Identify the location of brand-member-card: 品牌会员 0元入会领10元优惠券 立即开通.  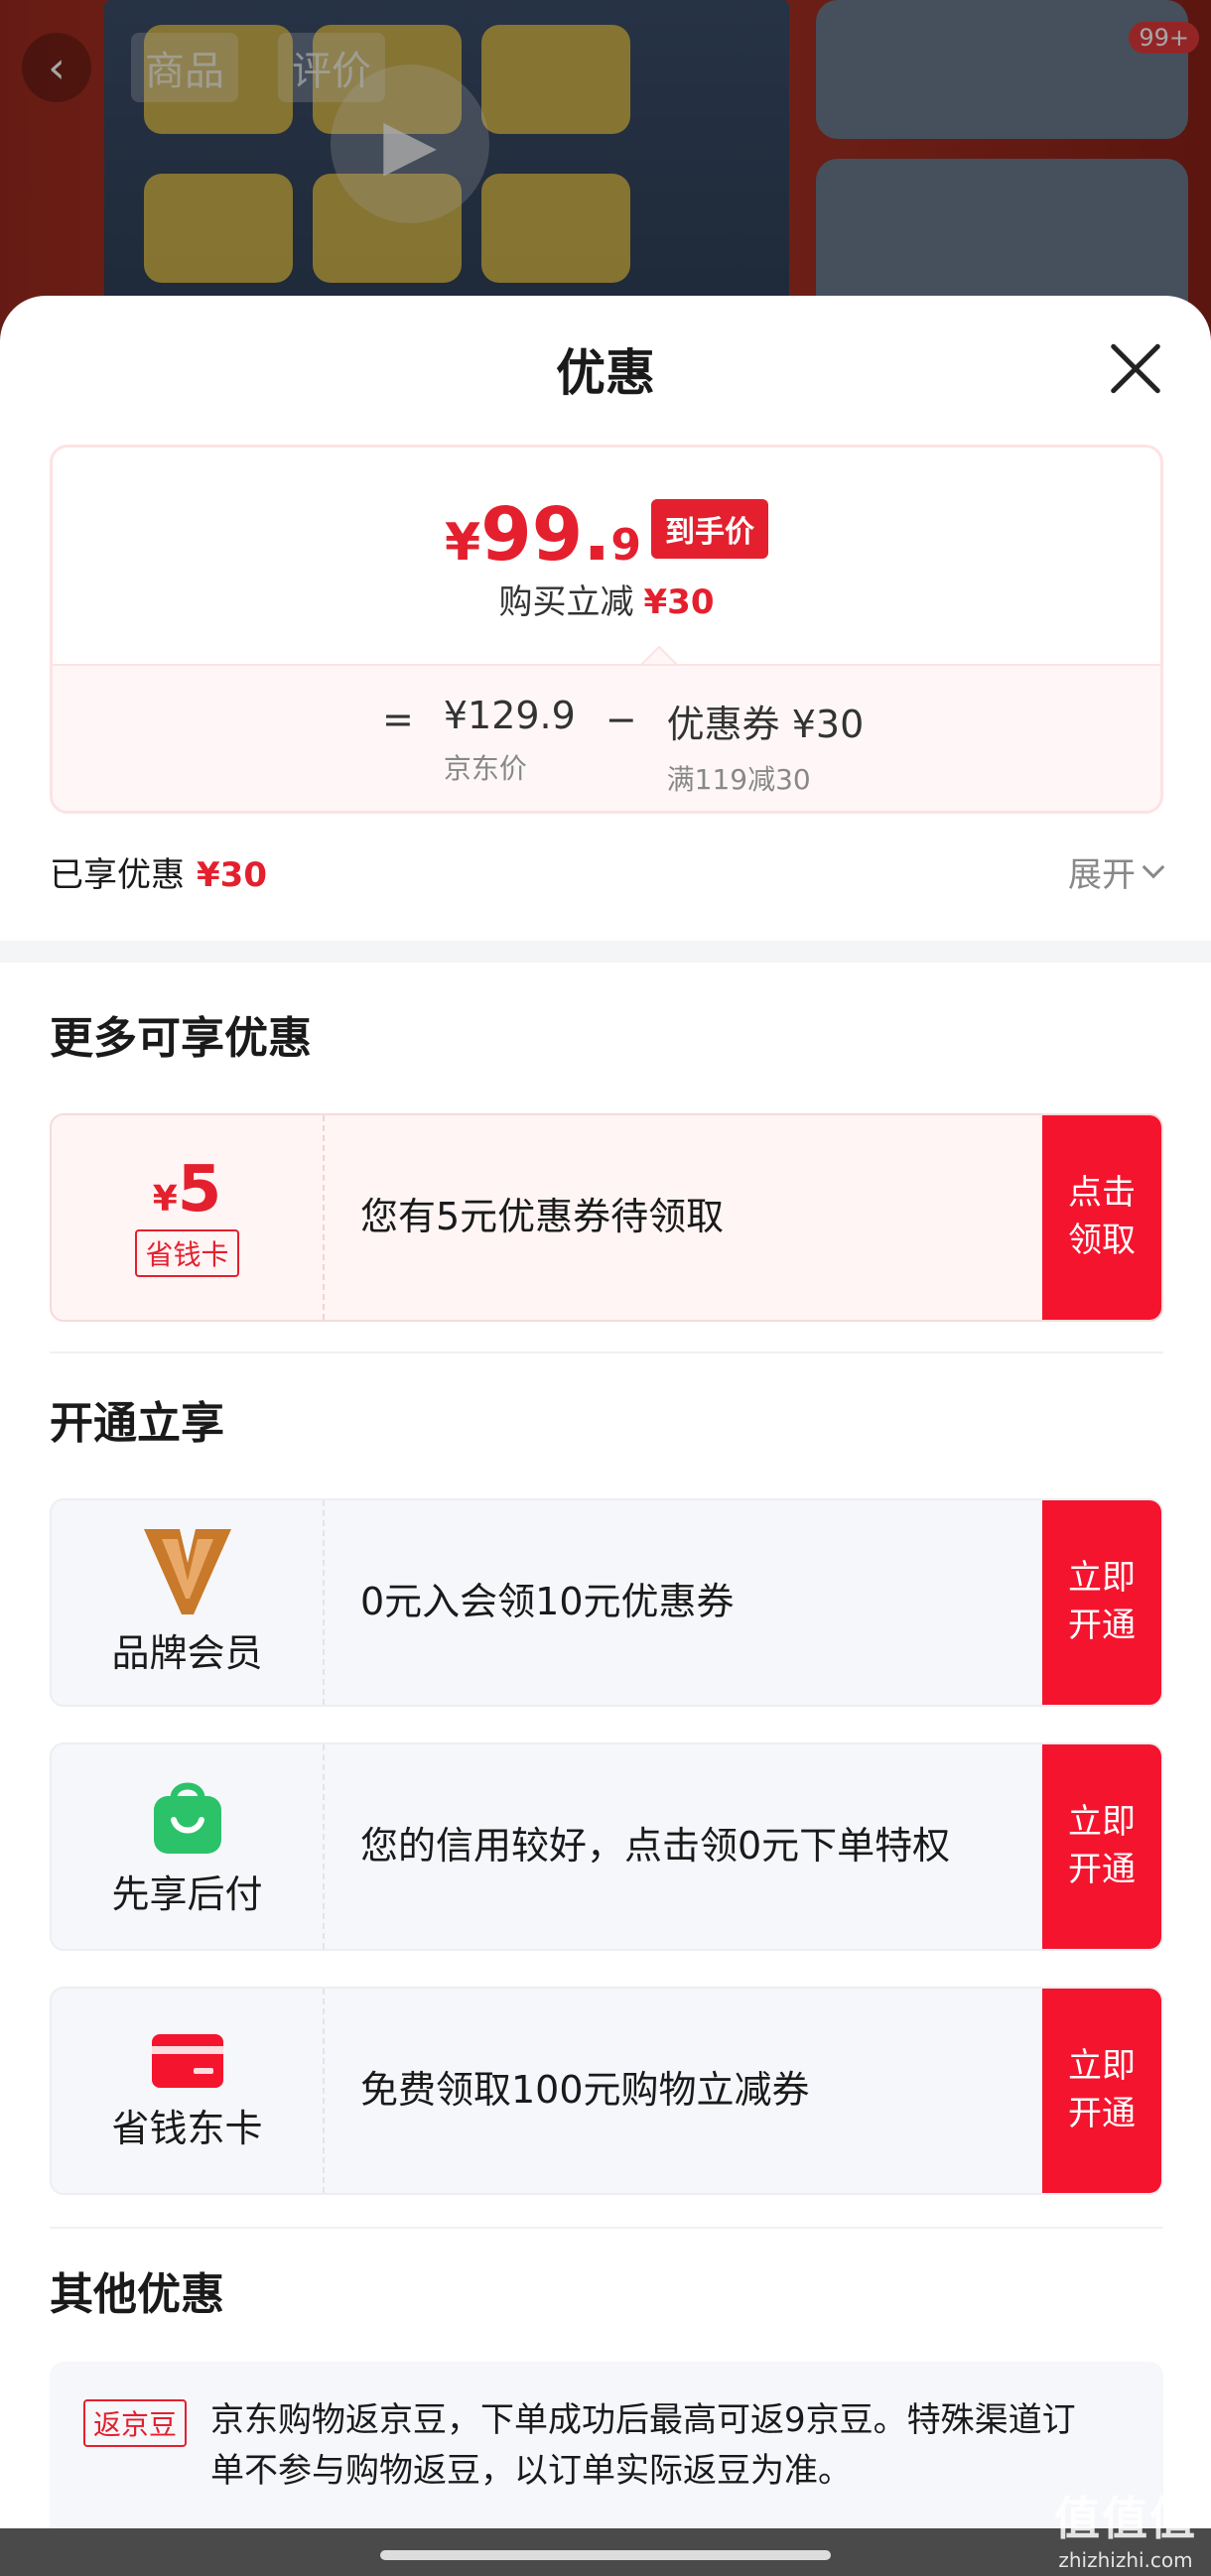
(606, 1603).